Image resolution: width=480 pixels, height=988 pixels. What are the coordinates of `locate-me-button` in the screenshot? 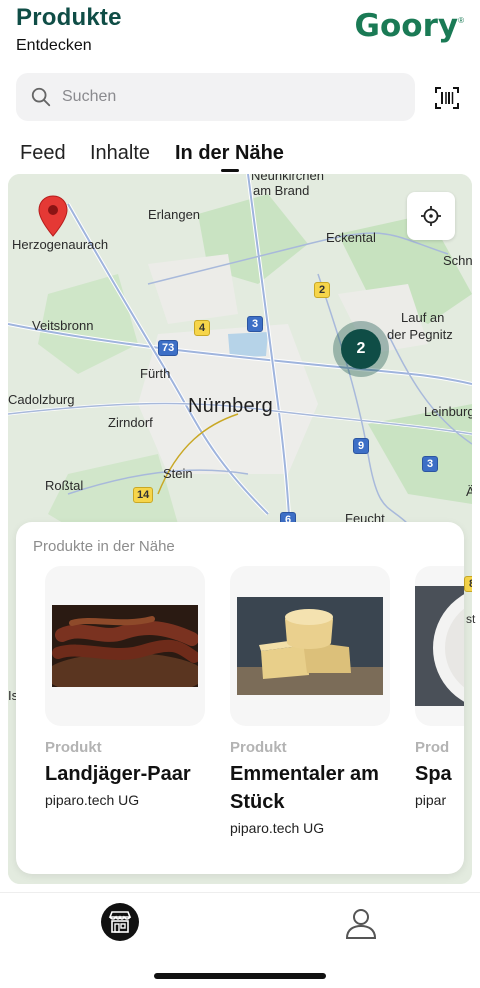 It's located at (431, 216).